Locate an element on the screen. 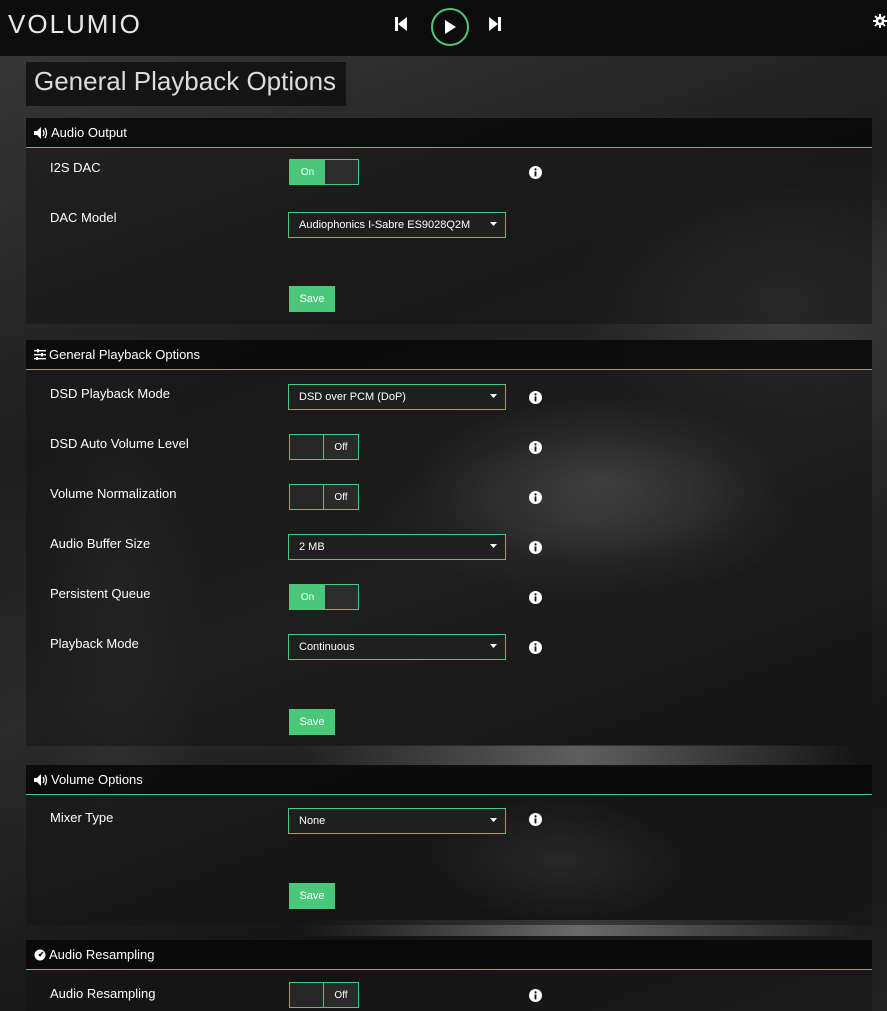  audio-resampling-toggle: Off is located at coordinates (324, 995).